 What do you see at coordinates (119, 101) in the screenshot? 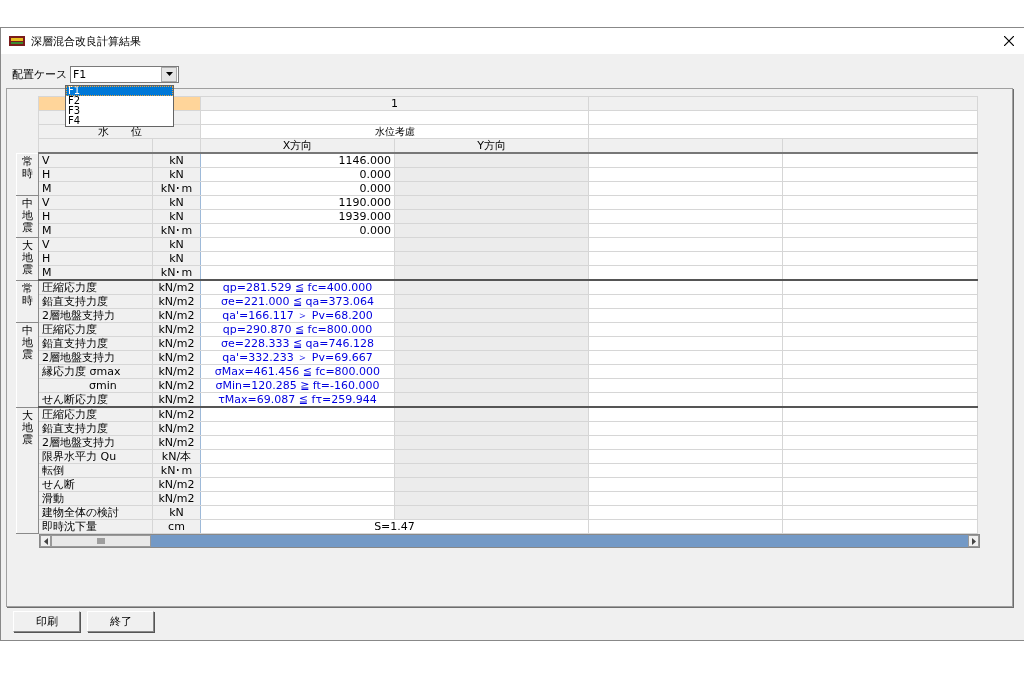
I see `dropdown-option: F2` at bounding box center [119, 101].